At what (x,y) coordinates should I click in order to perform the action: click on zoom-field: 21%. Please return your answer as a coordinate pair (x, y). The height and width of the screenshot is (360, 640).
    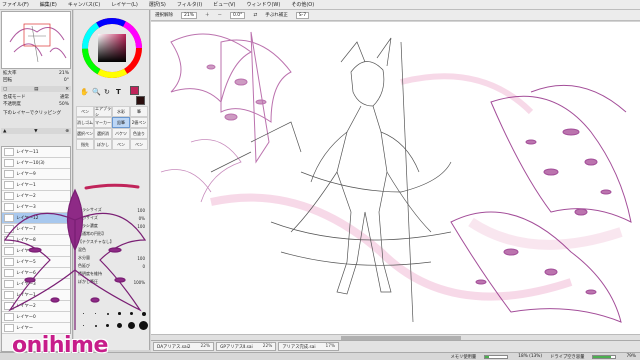
    Looking at the image, I should click on (189, 15).